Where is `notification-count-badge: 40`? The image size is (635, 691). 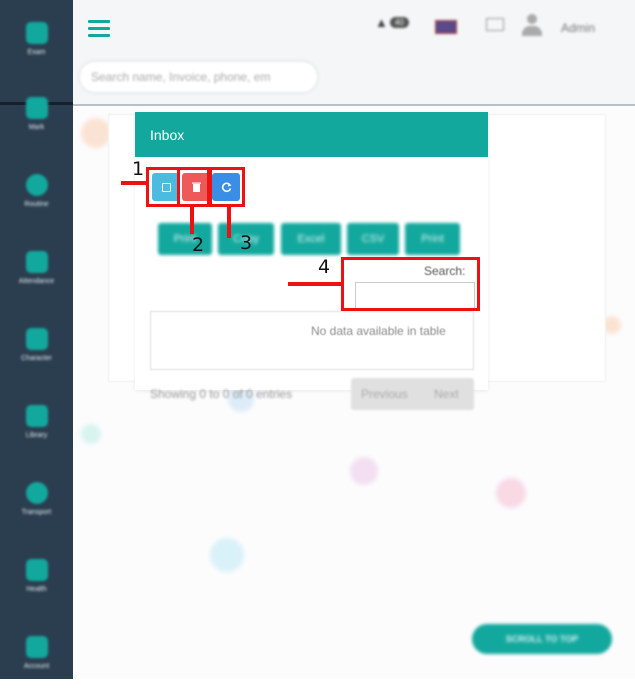
notification-count-badge: 40 is located at coordinates (399, 23).